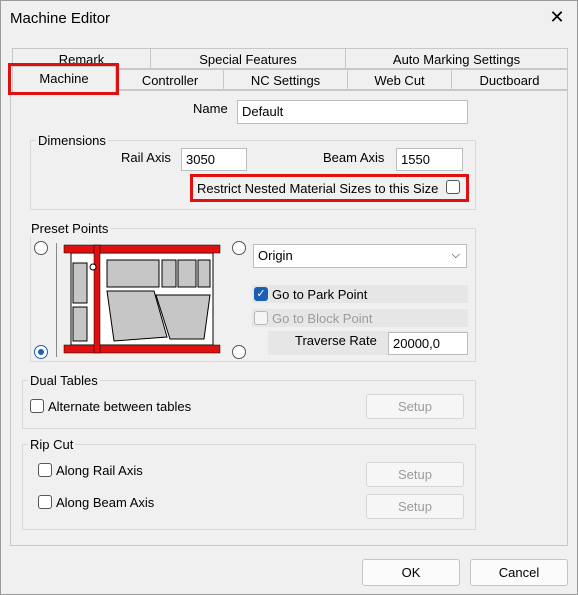  I want to click on cancel-button: Cancel, so click(519, 572).